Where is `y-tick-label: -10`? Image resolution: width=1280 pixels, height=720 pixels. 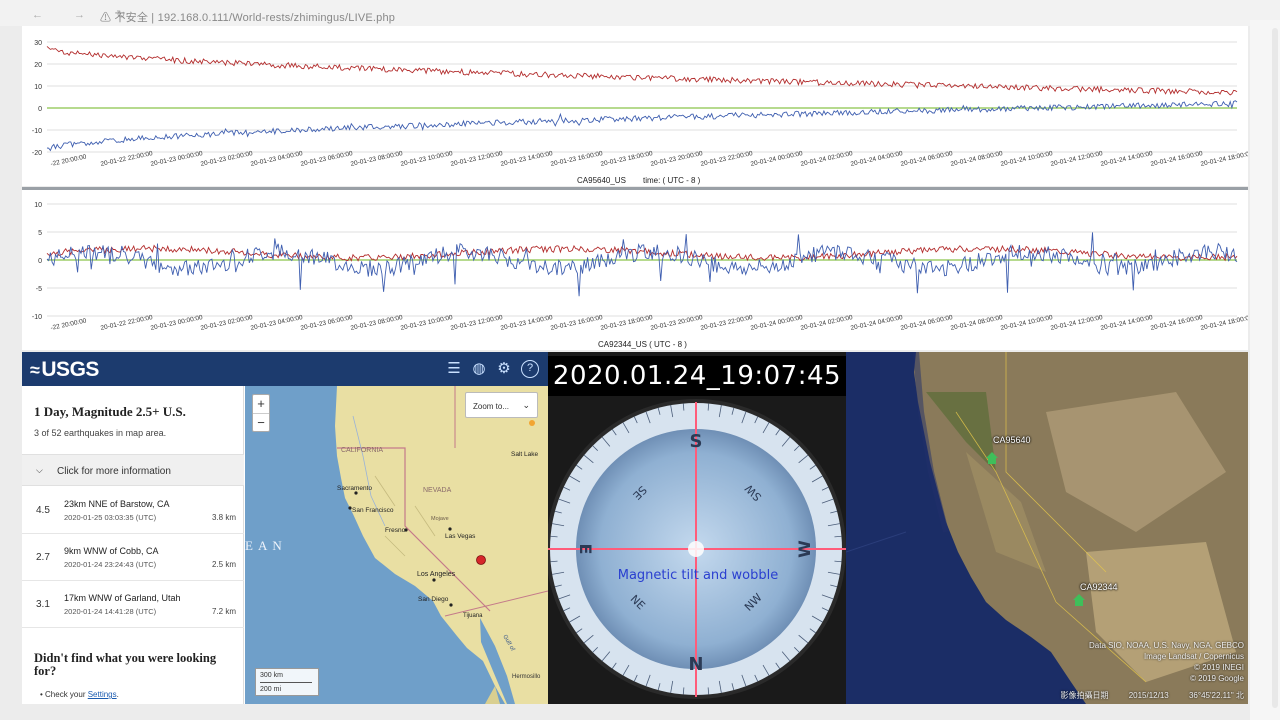 y-tick-label: -10 is located at coordinates (37, 317).